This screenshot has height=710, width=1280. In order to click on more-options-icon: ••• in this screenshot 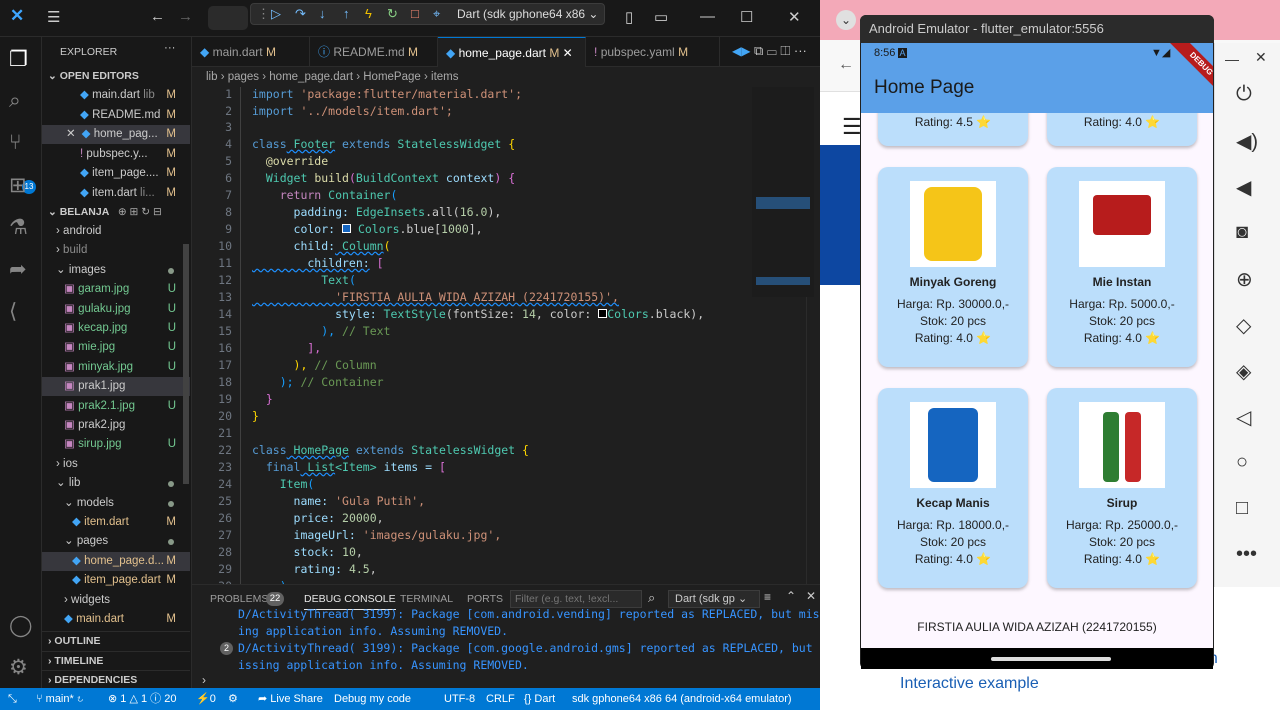, I will do `click(1246, 554)`.